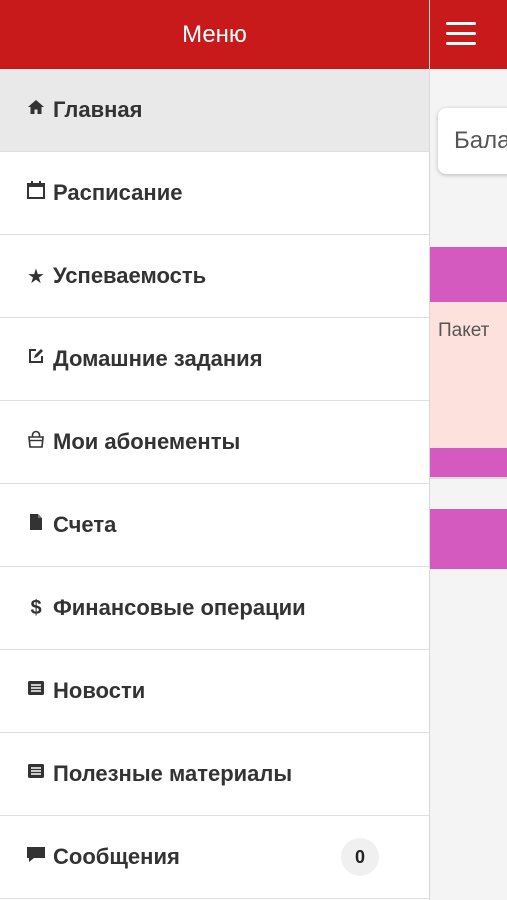 This screenshot has height=900, width=507. Describe the element at coordinates (36, 442) in the screenshot. I see `bag-icon` at that location.